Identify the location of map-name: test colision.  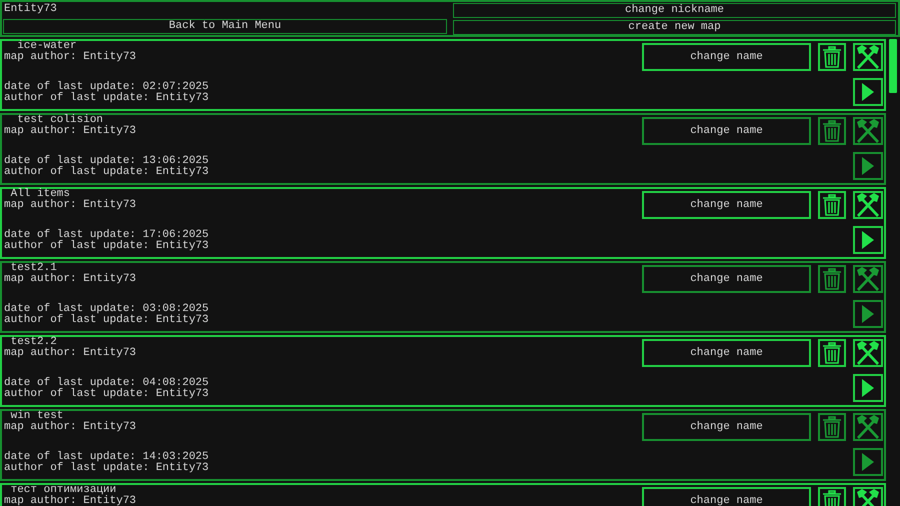
(60, 120).